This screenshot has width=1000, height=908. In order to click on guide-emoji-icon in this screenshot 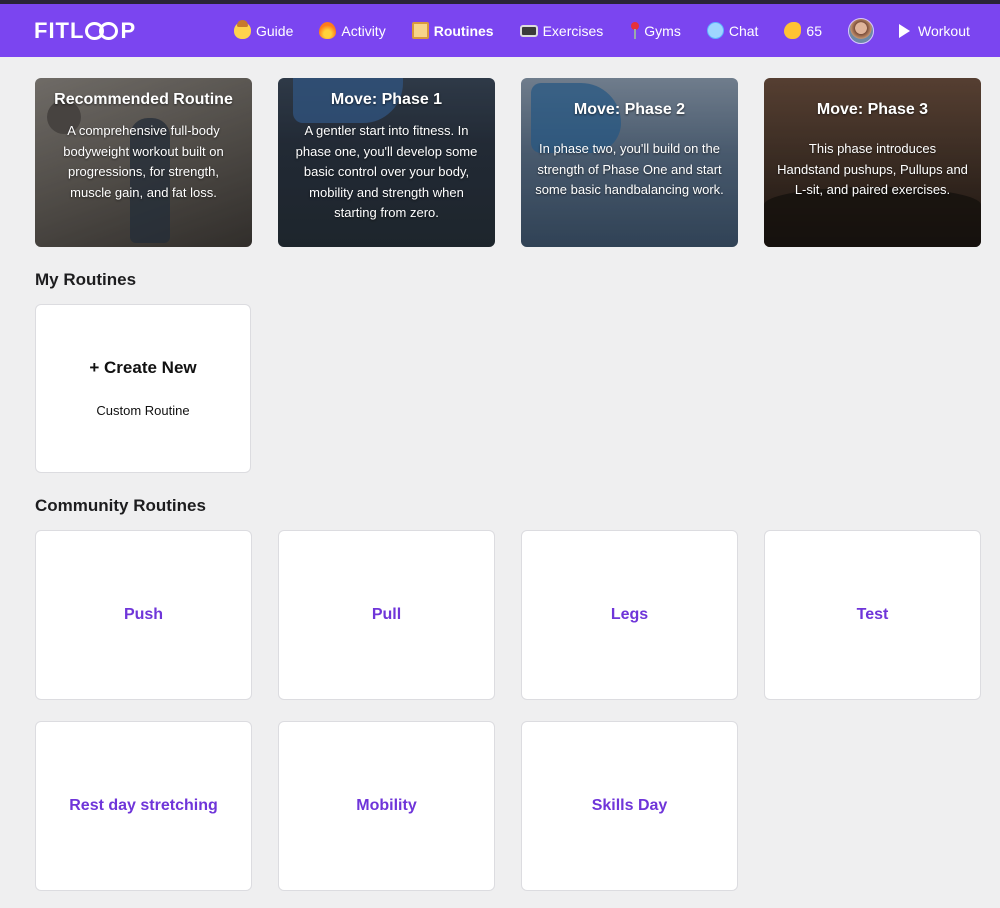, I will do `click(242, 29)`.